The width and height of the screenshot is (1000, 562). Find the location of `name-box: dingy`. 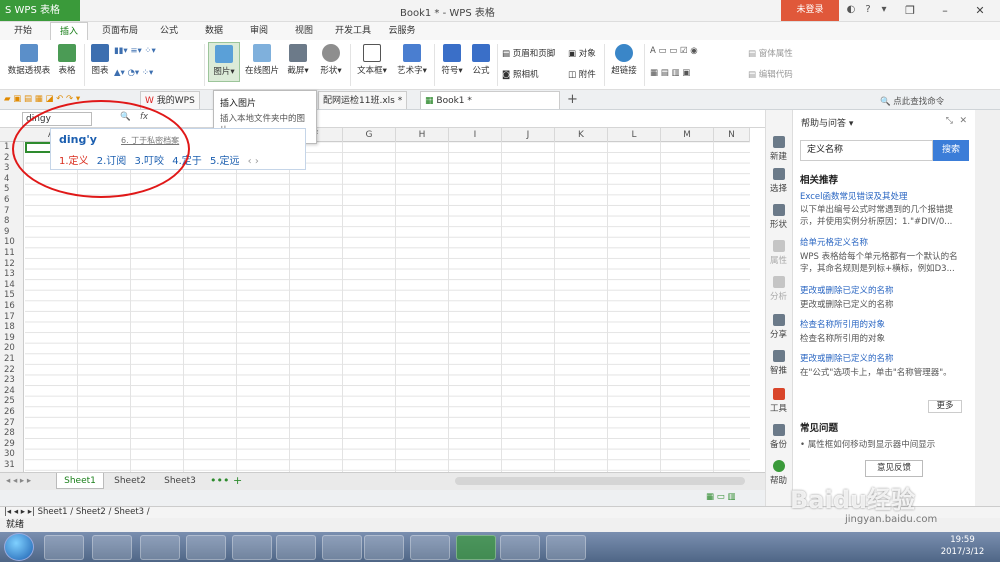

name-box: dingy is located at coordinates (57, 119).